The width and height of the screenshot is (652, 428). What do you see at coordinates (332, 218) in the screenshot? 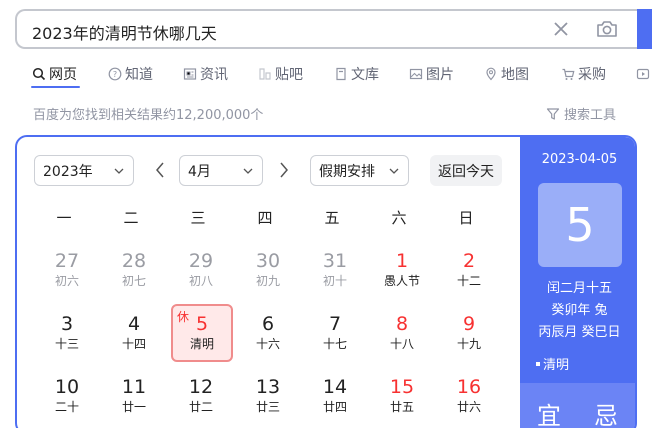
I see `weekday-label: 五` at bounding box center [332, 218].